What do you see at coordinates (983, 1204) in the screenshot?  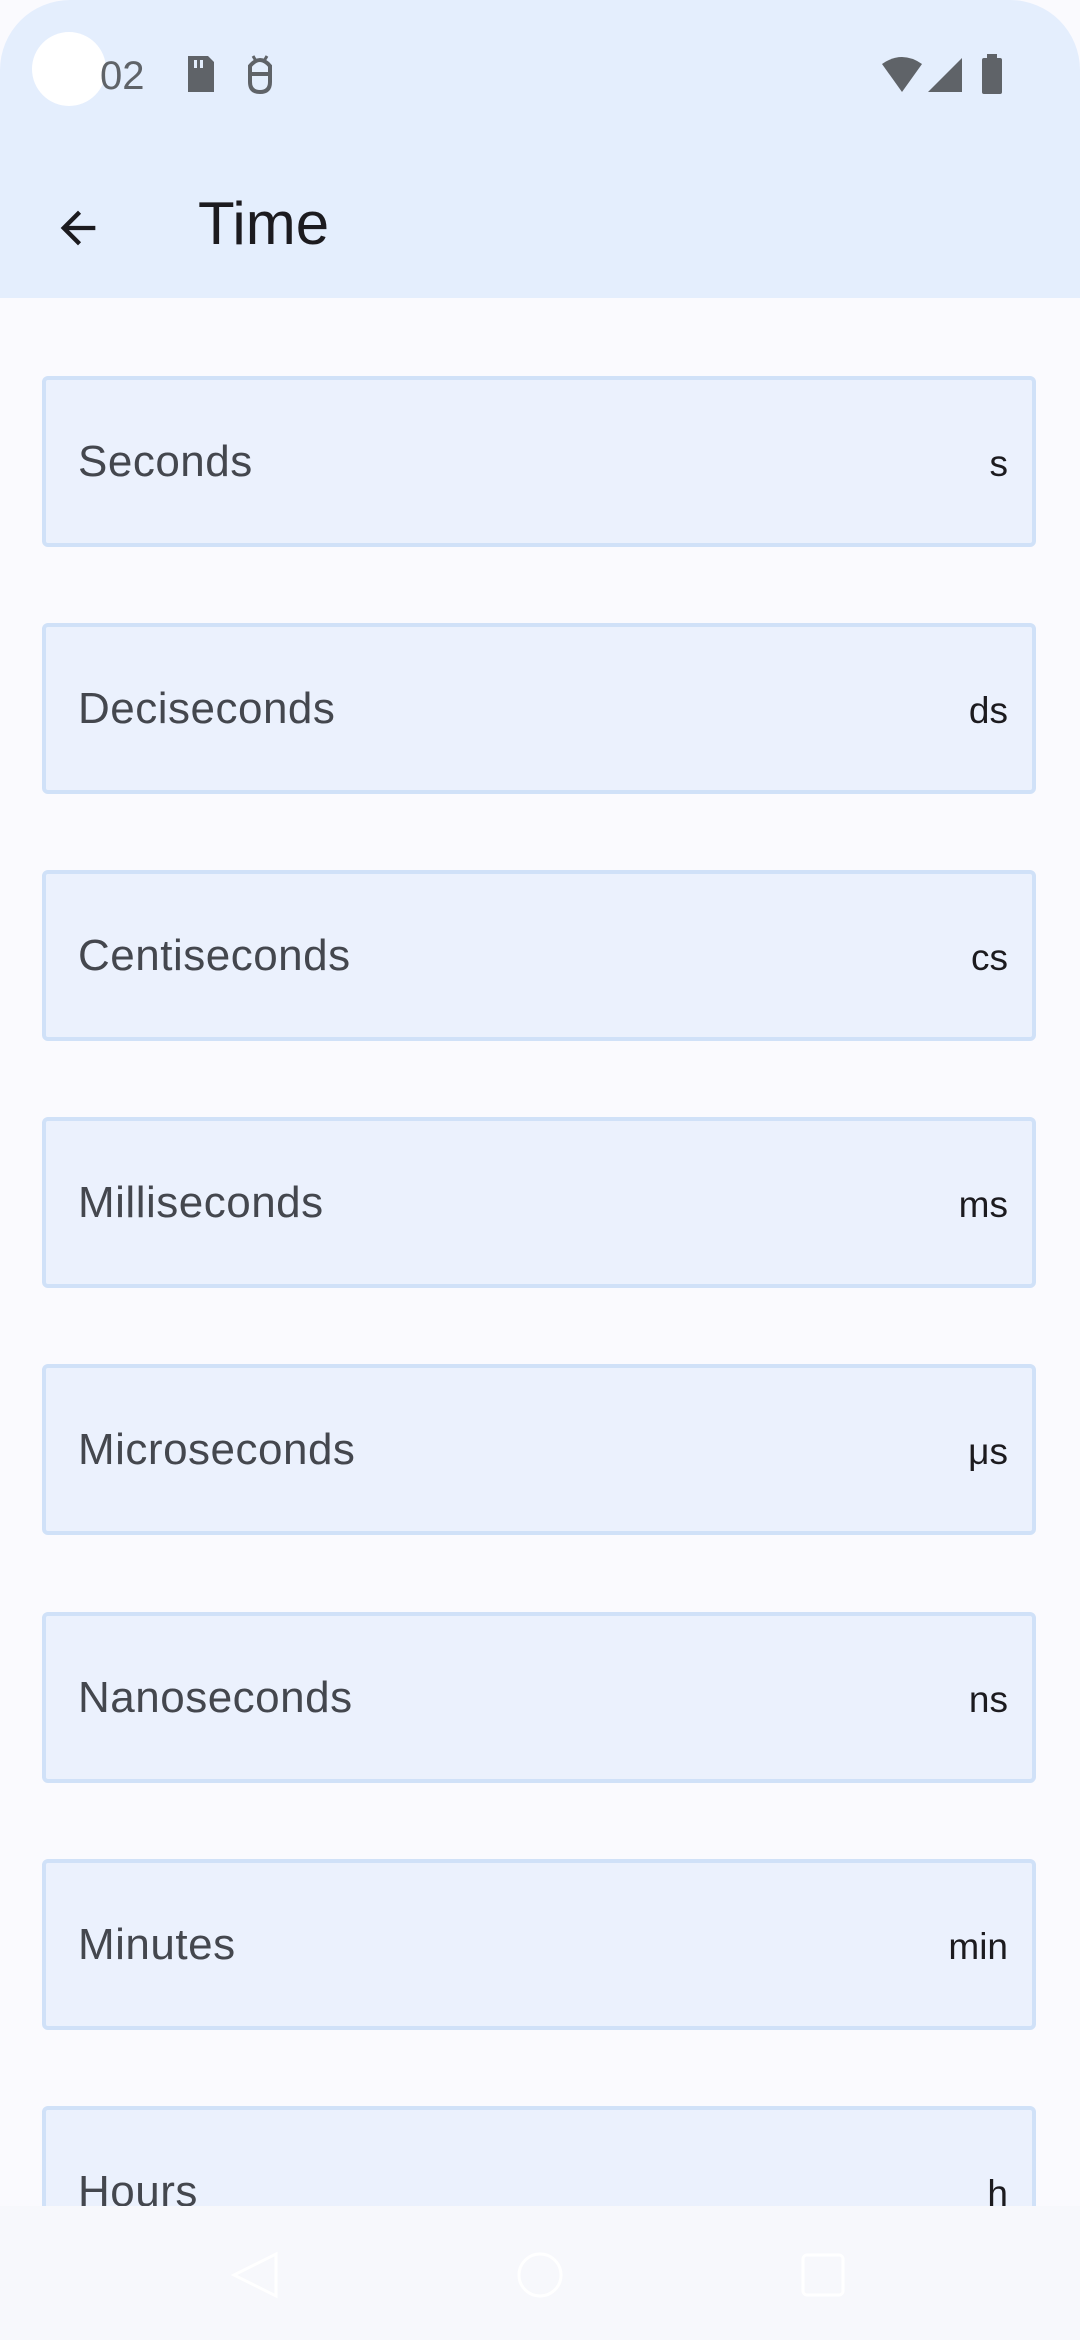 I see `unit-symbol: ms` at bounding box center [983, 1204].